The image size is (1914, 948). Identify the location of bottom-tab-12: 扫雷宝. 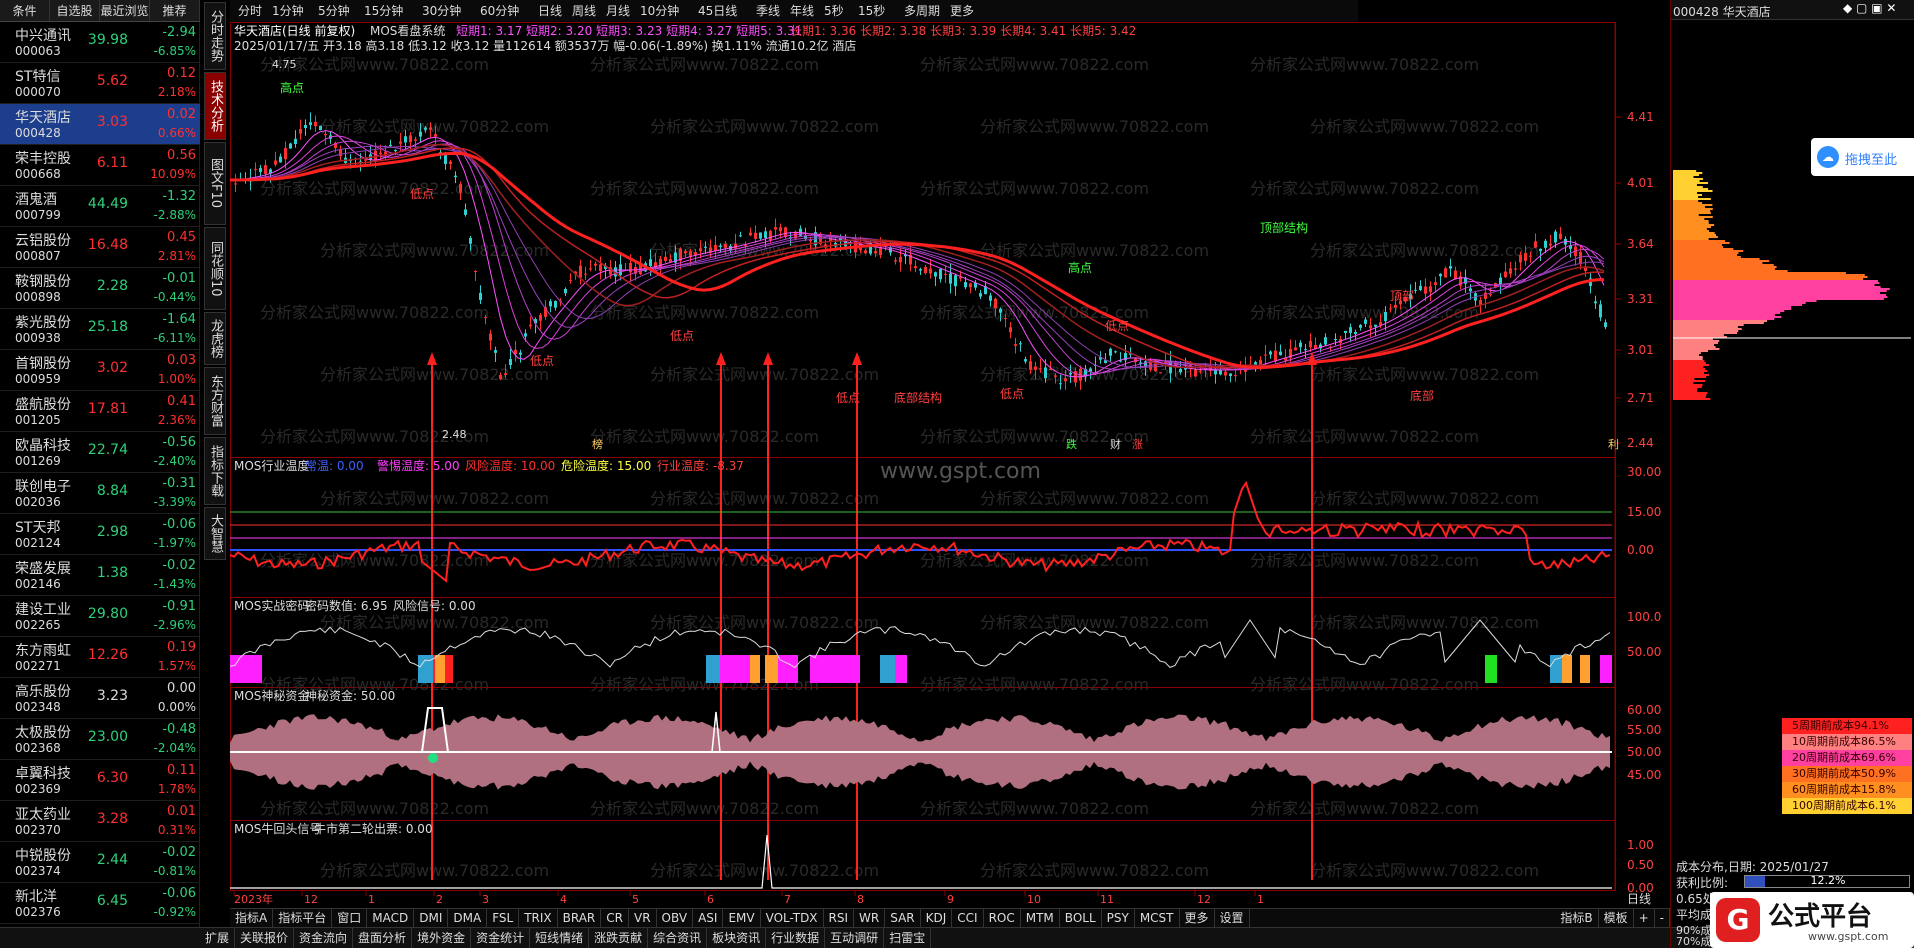
(908, 938).